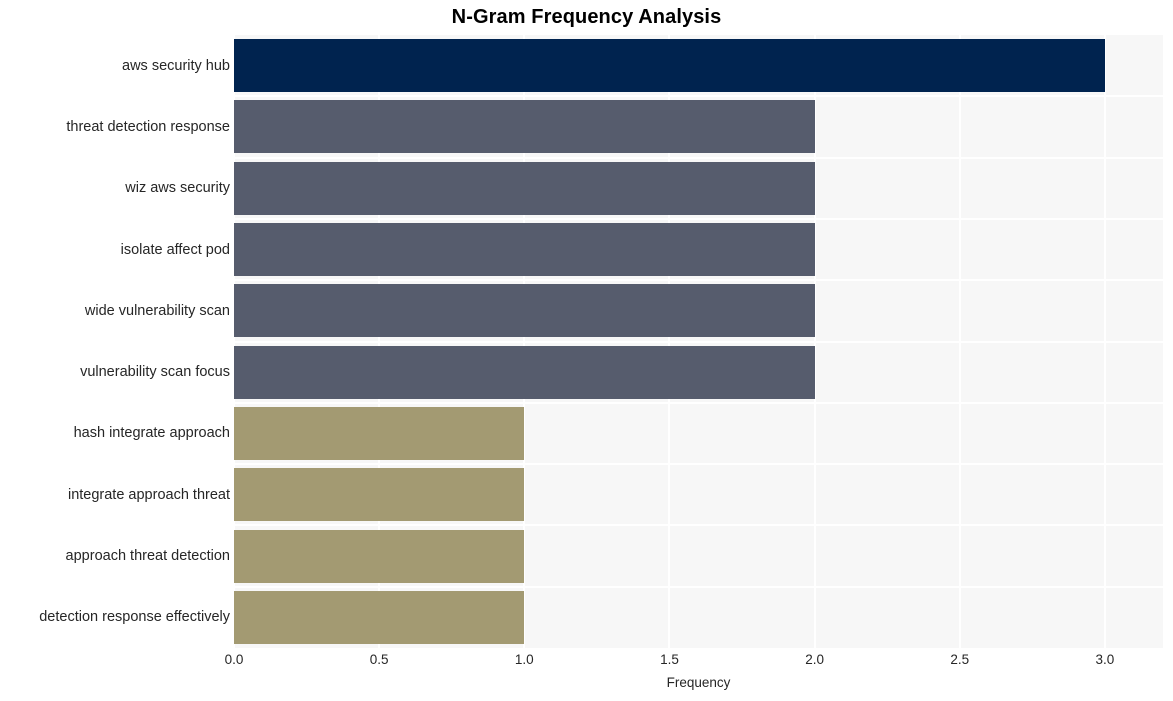 This screenshot has width=1173, height=701. I want to click on x-axis-tick-label: 0.5, so click(379, 659).